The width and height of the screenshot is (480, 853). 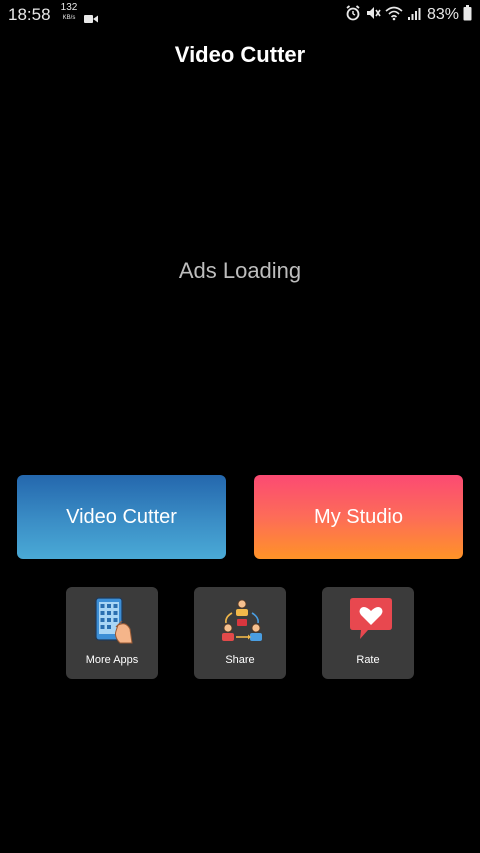 I want to click on video-cutter-button-label: Video Cutter, so click(x=121, y=516).